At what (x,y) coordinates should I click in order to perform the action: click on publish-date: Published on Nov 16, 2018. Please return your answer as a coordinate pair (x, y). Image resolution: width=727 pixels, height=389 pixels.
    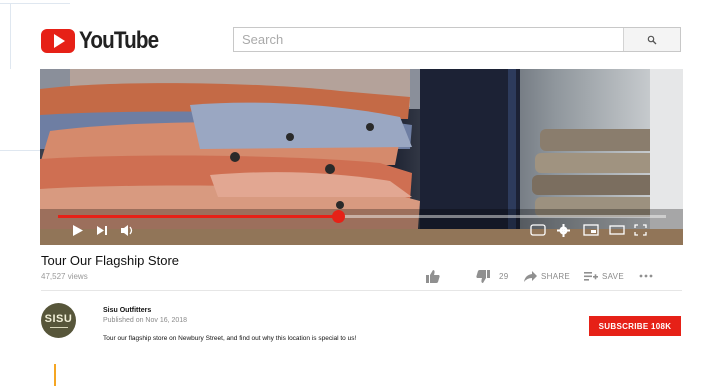
    Looking at the image, I should click on (145, 320).